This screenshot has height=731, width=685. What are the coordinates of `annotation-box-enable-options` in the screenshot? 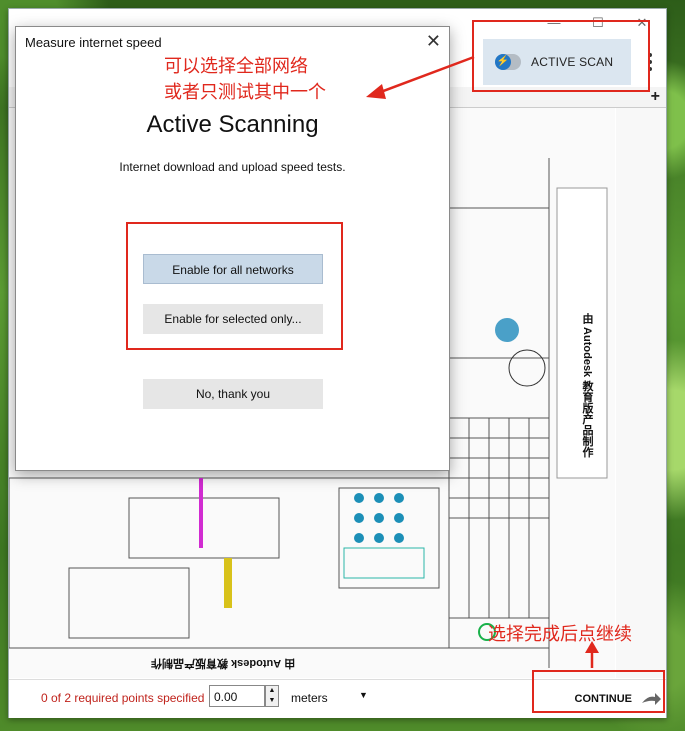 It's located at (234, 286).